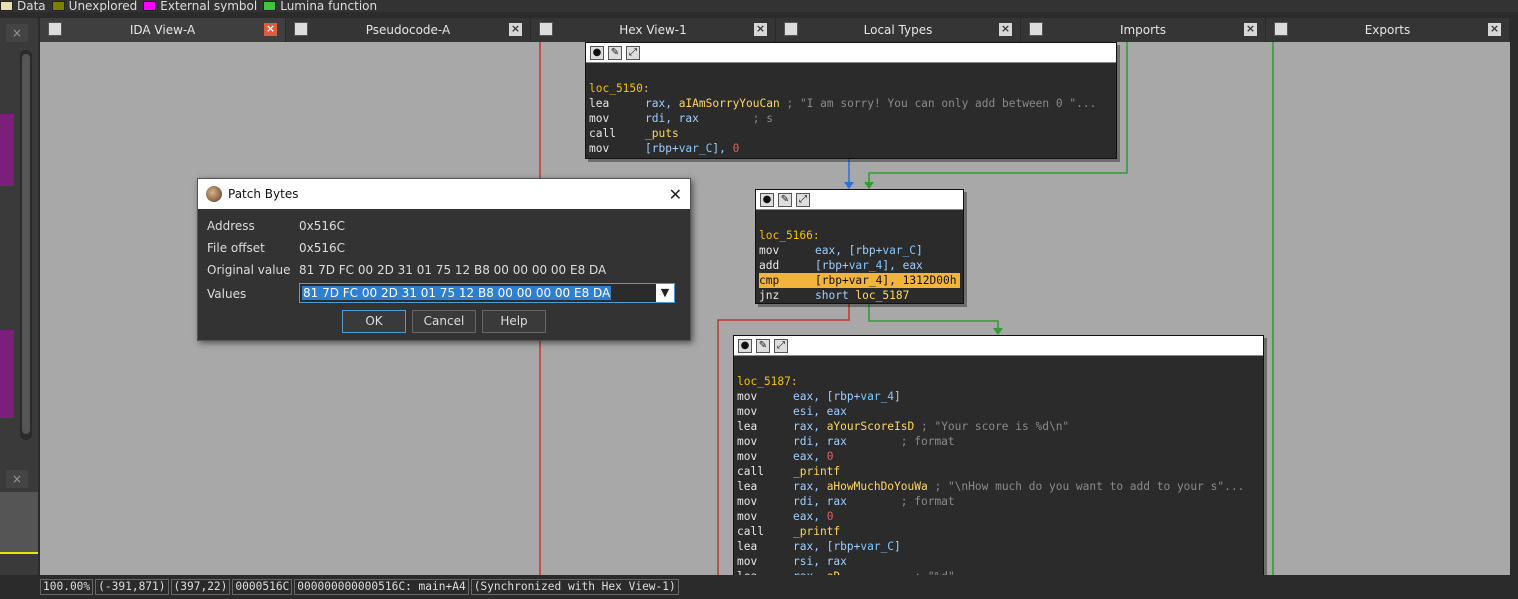 The image size is (1518, 599). Describe the element at coordinates (231, 226) in the screenshot. I see `field-label: Address` at that location.